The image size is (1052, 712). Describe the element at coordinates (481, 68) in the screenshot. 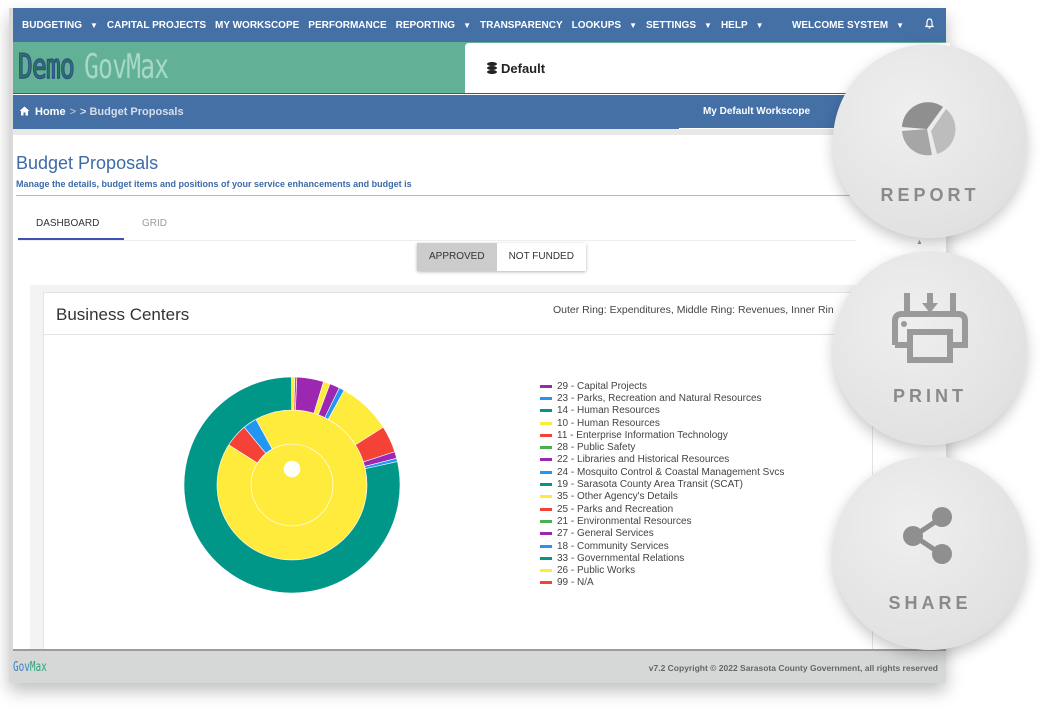

I see `logo-bar: Demo GovMax Default` at that location.